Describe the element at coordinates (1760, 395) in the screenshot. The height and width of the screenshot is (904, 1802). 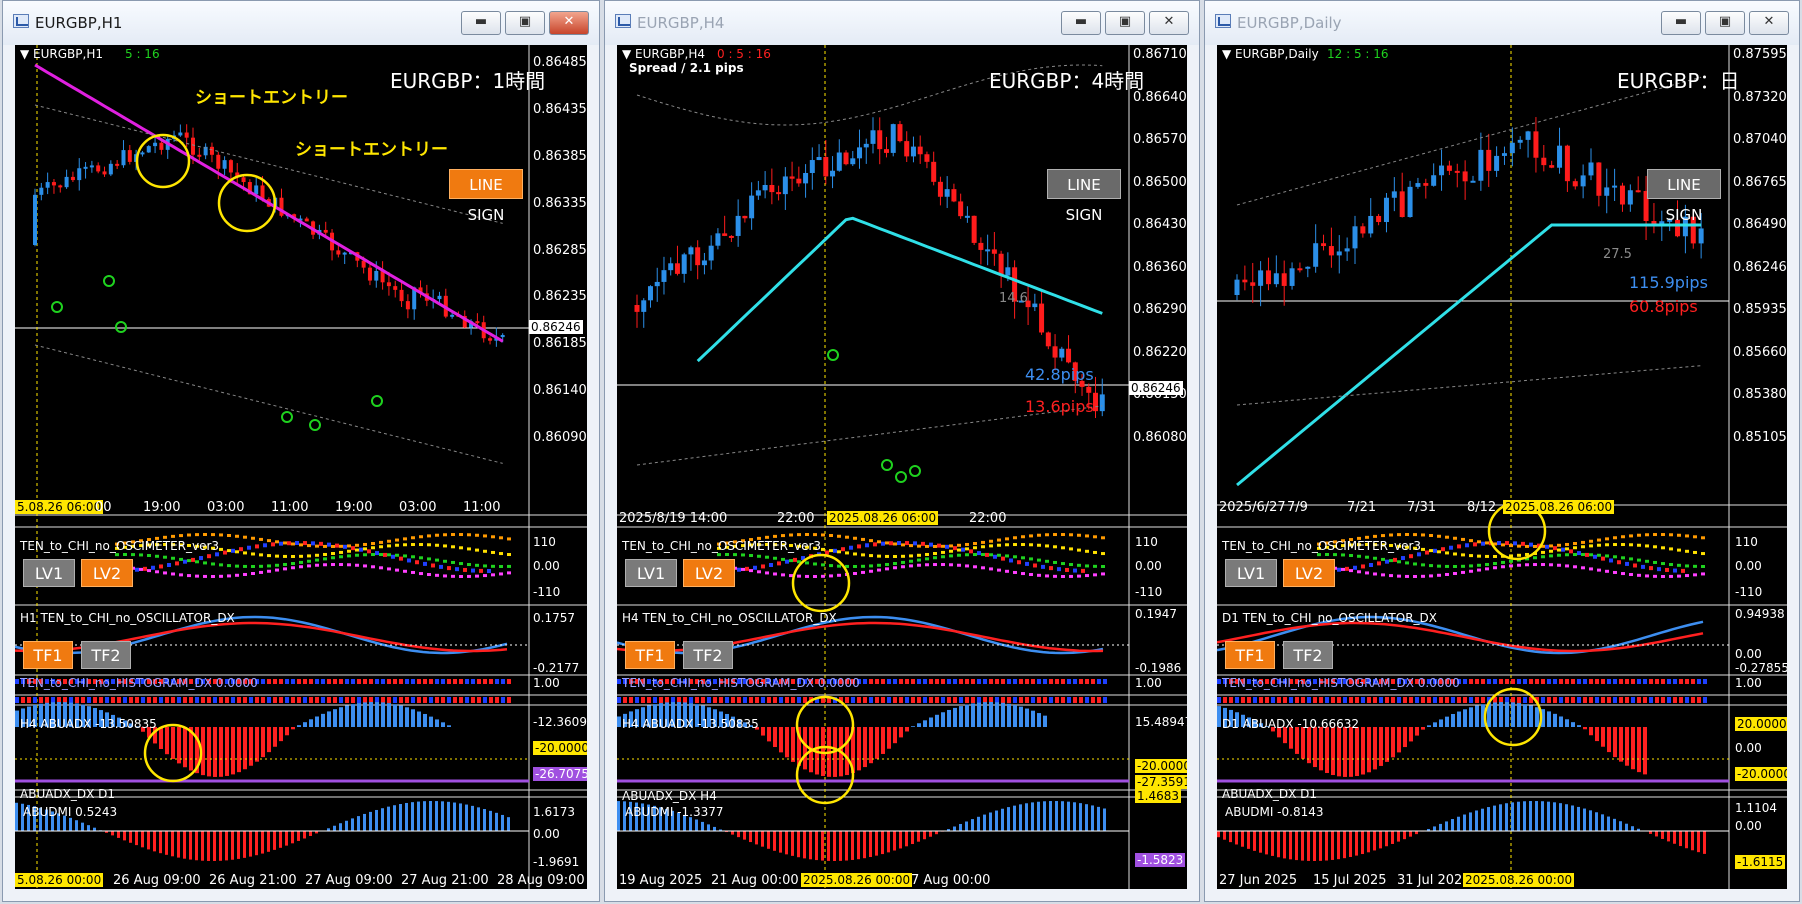
I see `price-axis-label: 0.85380` at that location.